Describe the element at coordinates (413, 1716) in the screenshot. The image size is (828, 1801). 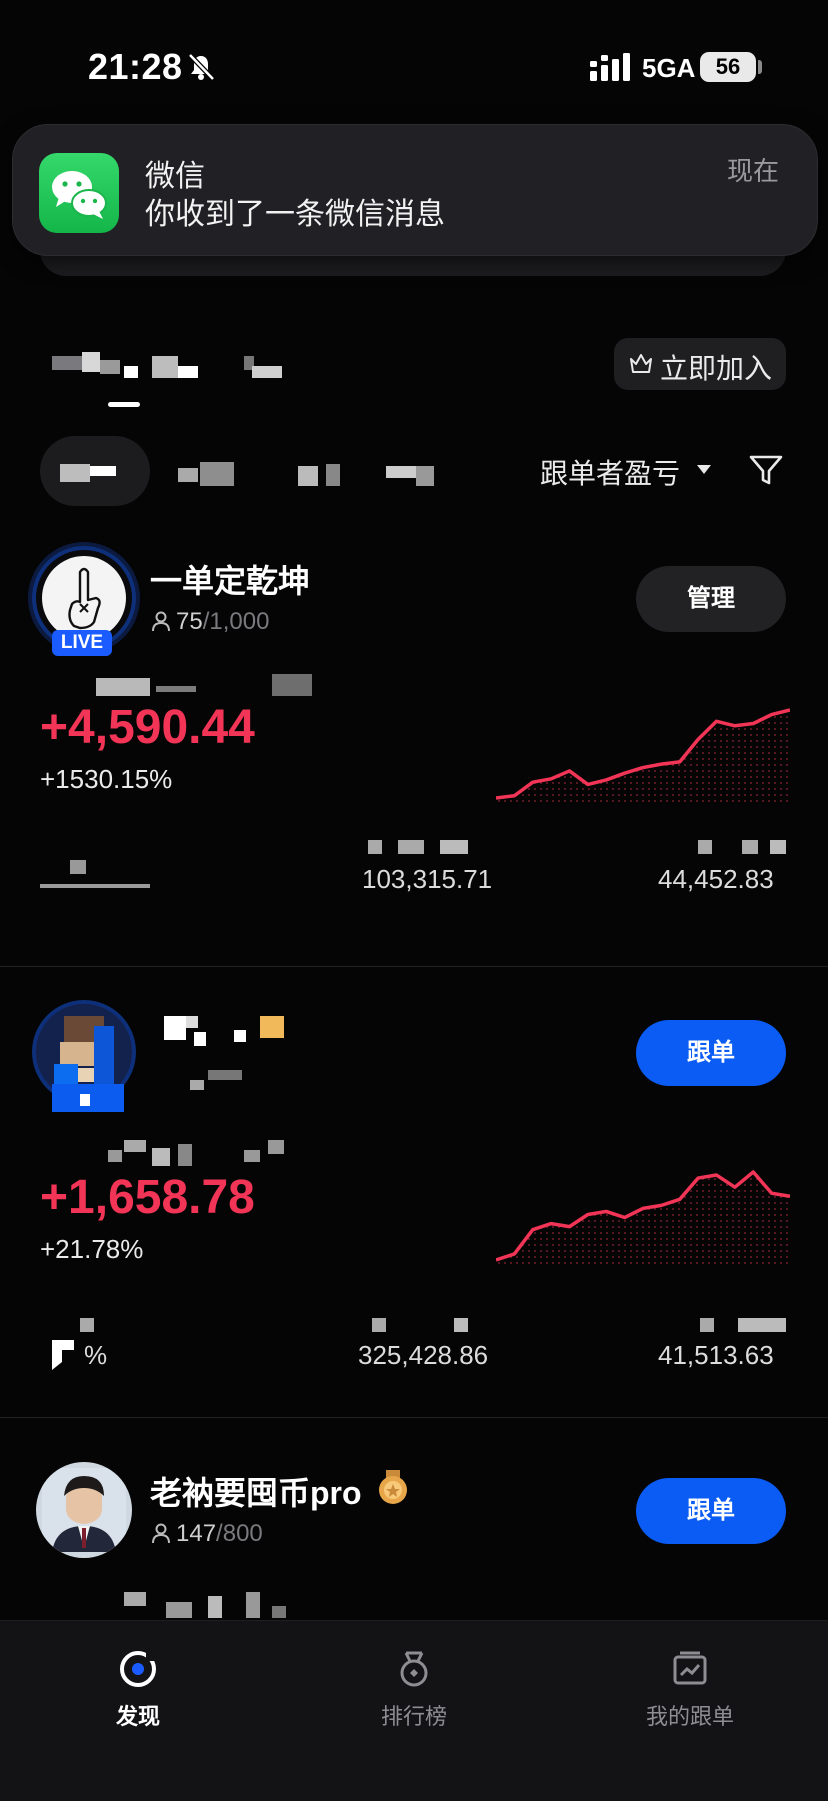
I see `nav-label: 排行榜` at that location.